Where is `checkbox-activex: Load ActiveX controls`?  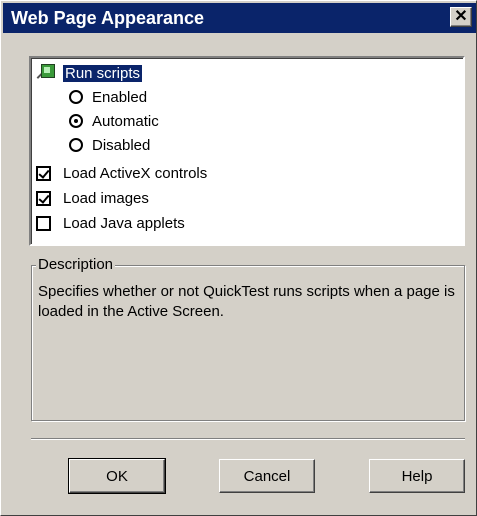
checkbox-activex: Load ActiveX controls is located at coordinates (121, 173).